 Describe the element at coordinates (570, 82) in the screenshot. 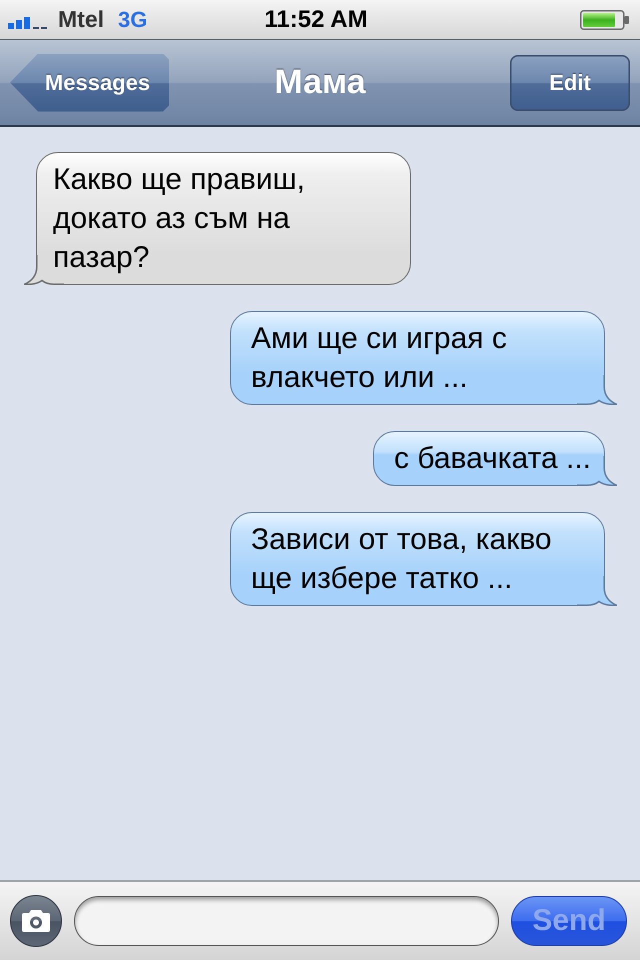

I see `edit-button: Edit` at that location.